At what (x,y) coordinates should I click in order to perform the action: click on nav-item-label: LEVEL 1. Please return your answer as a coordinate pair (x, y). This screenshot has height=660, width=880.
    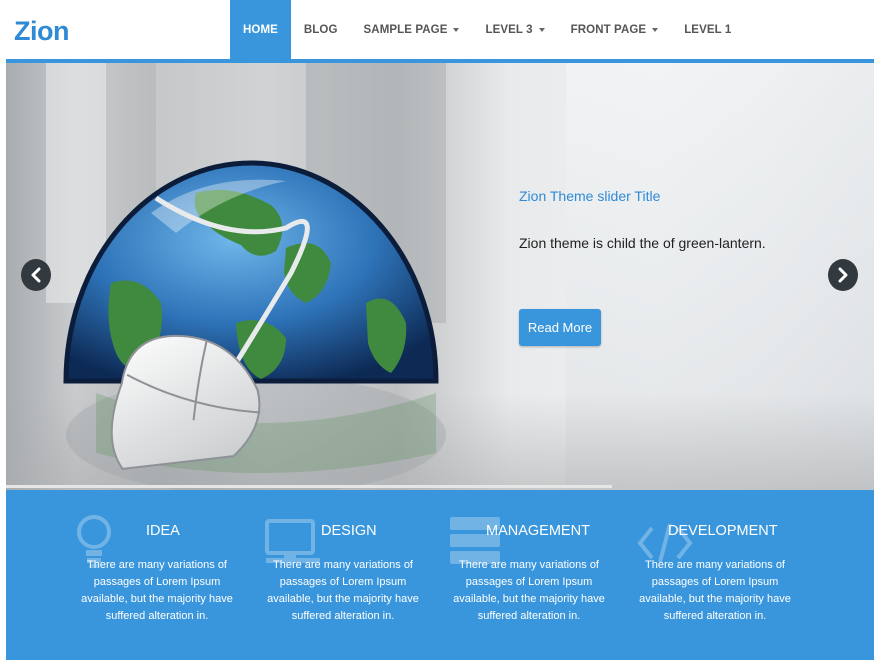
    Looking at the image, I should click on (708, 30).